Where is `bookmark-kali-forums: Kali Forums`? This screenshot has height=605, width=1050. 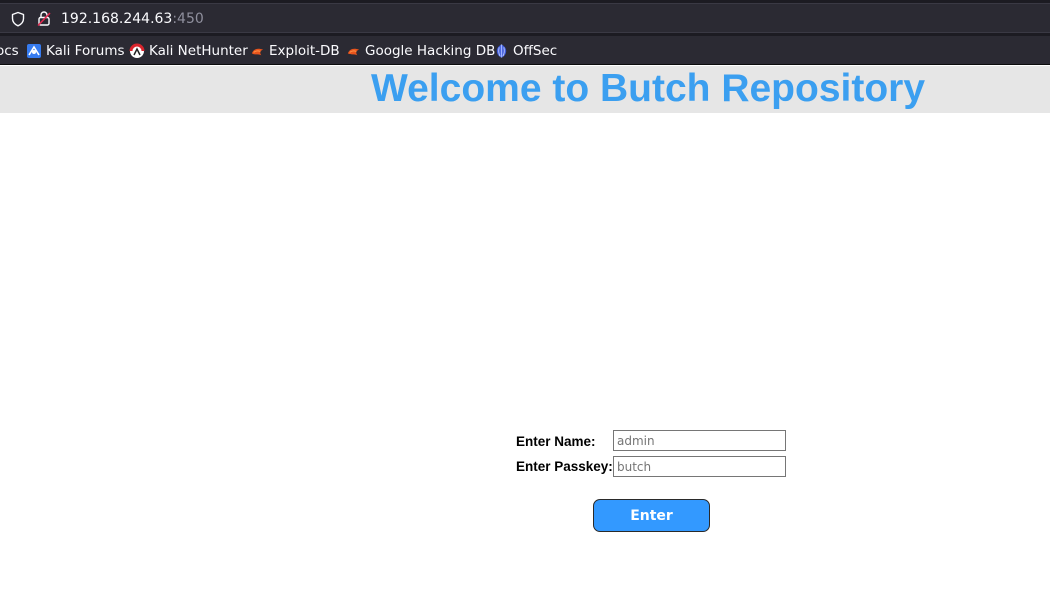
bookmark-kali-forums: Kali Forums is located at coordinates (75, 51).